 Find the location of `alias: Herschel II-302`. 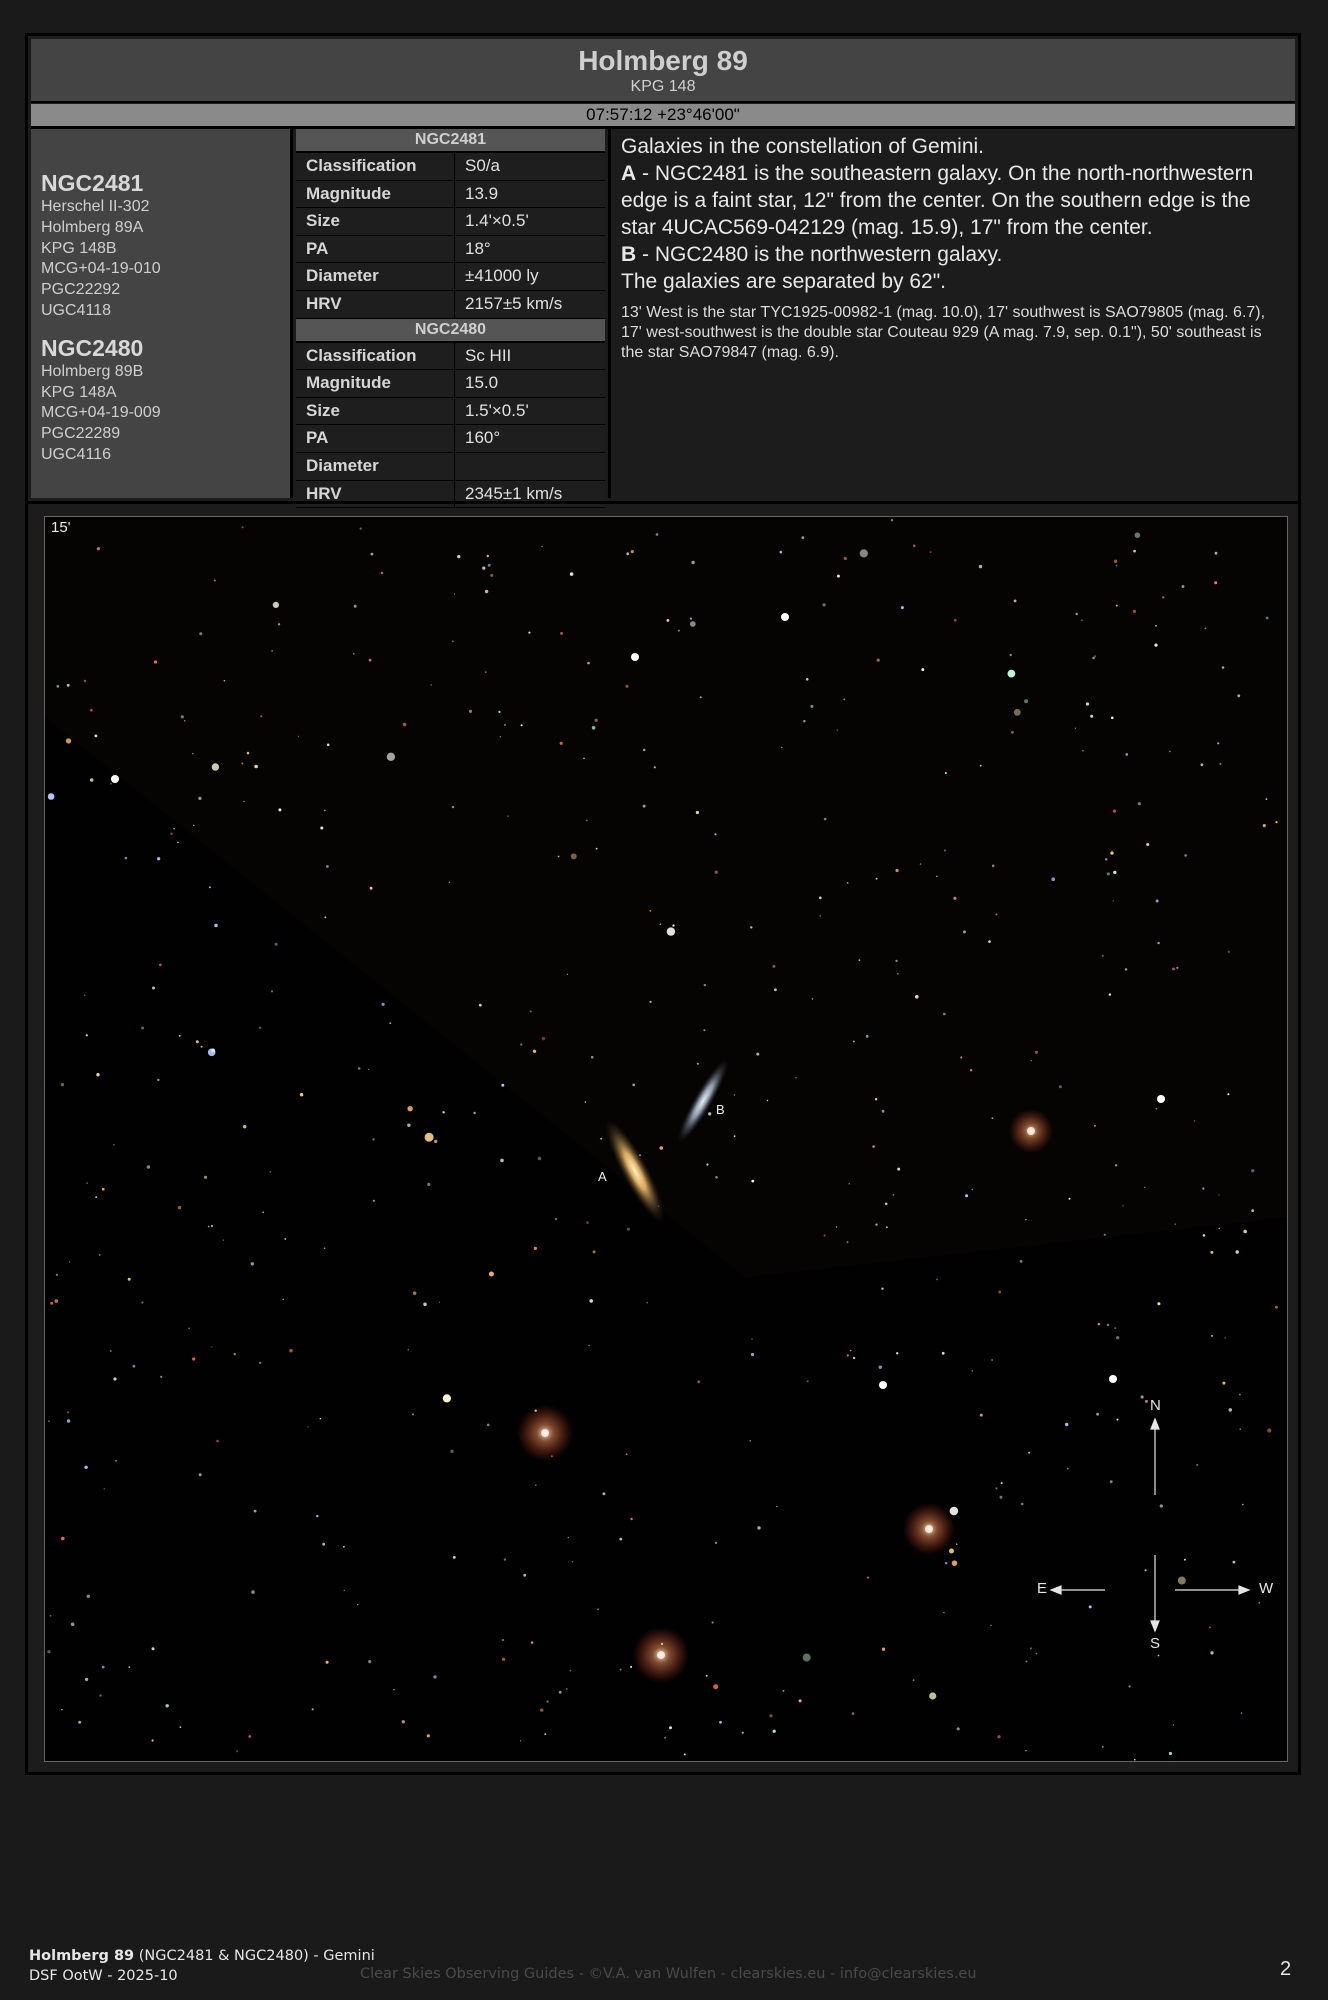

alias: Herschel II-302 is located at coordinates (95, 206).